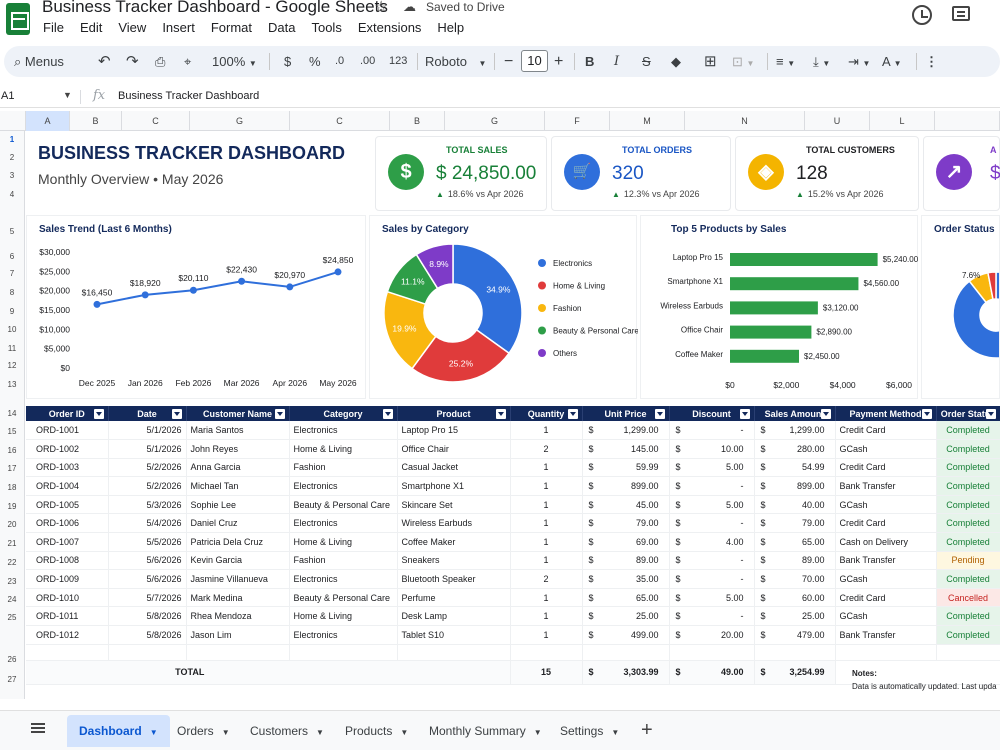 The image size is (1000, 750). I want to click on row-header: 5, so click(12, 231).